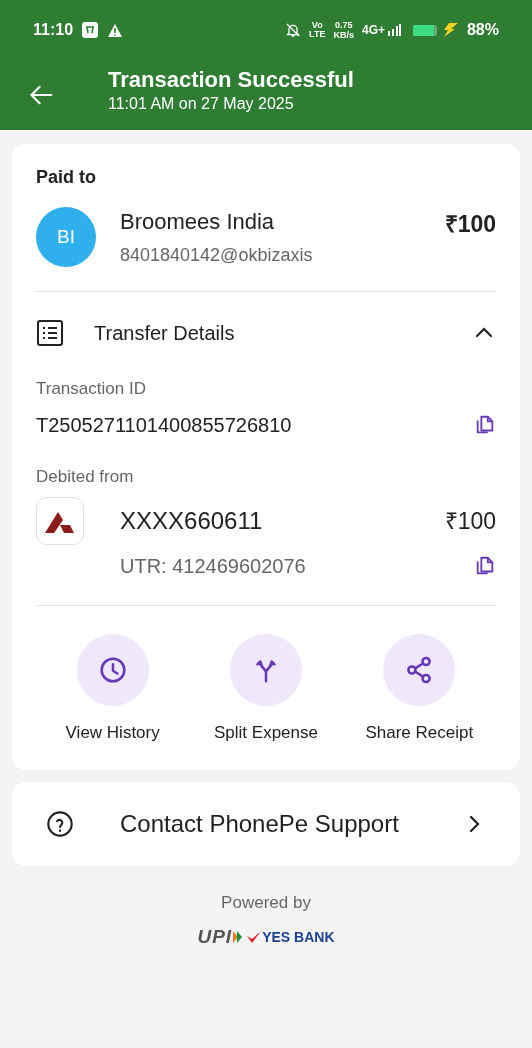 The height and width of the screenshot is (1048, 532). I want to click on page-title: Transaction Successful, so click(231, 80).